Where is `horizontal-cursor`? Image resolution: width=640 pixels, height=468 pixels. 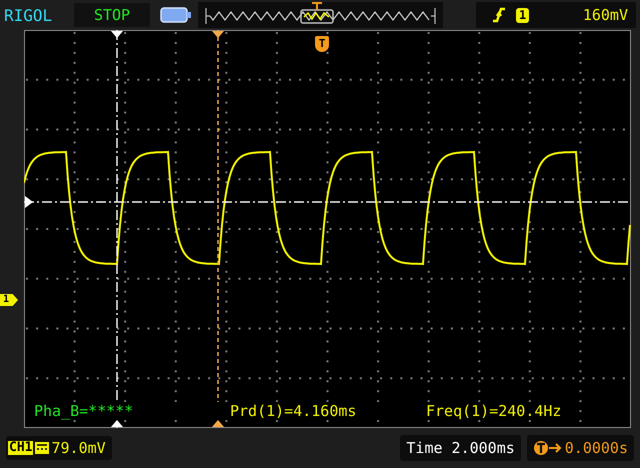 horizontal-cursor is located at coordinates (327, 202).